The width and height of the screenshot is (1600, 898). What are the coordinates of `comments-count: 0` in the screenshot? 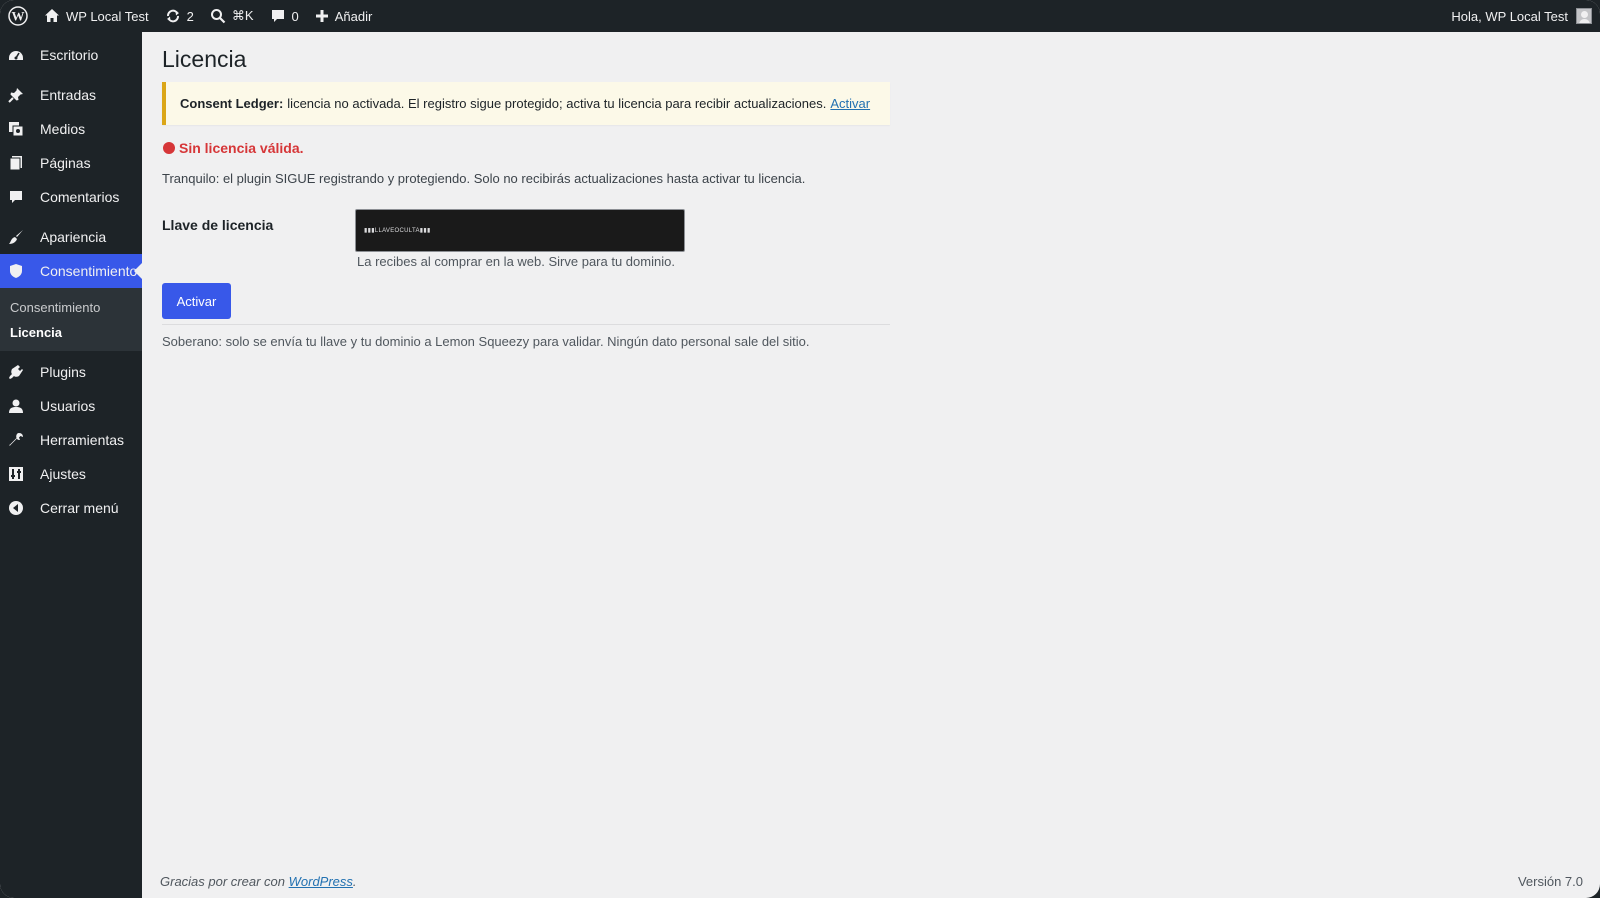 It's located at (295, 16).